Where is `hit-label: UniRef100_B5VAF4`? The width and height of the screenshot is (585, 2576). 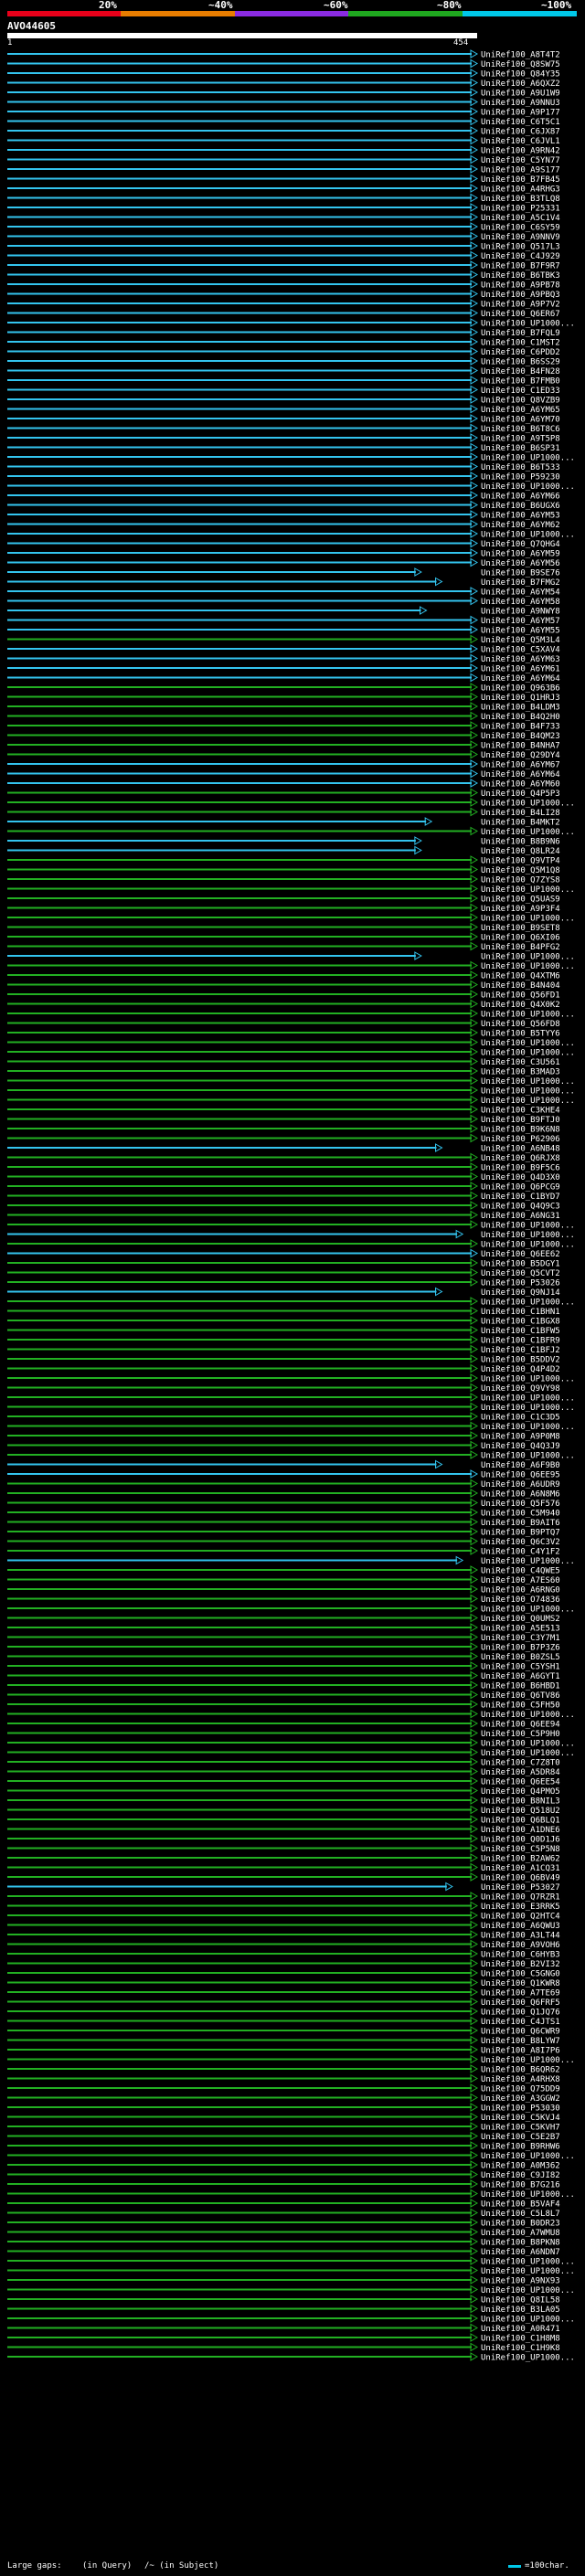 hit-label: UniRef100_B5VAF4 is located at coordinates (520, 2205).